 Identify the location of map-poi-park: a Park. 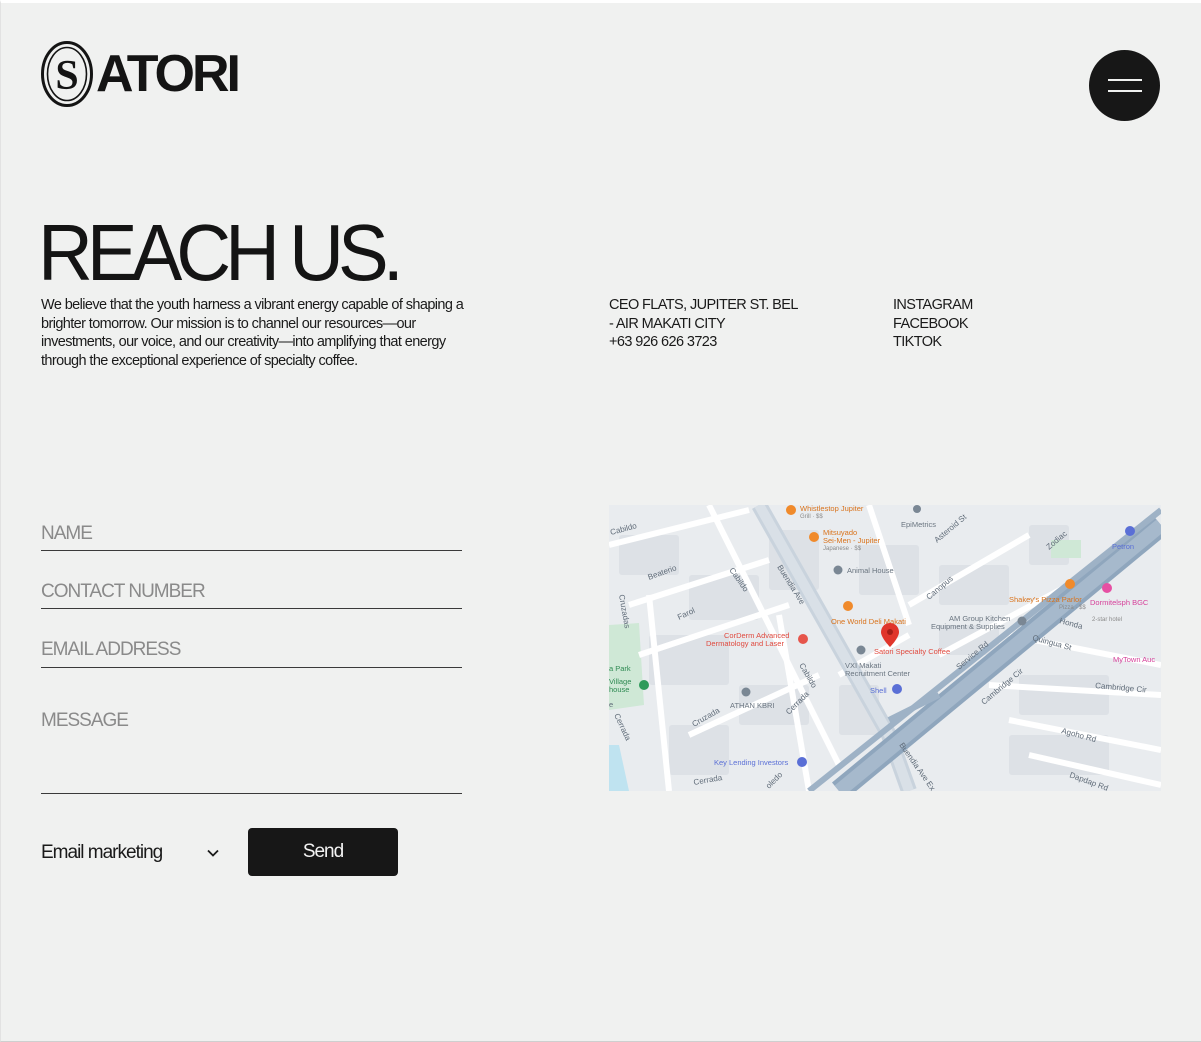
(620, 668).